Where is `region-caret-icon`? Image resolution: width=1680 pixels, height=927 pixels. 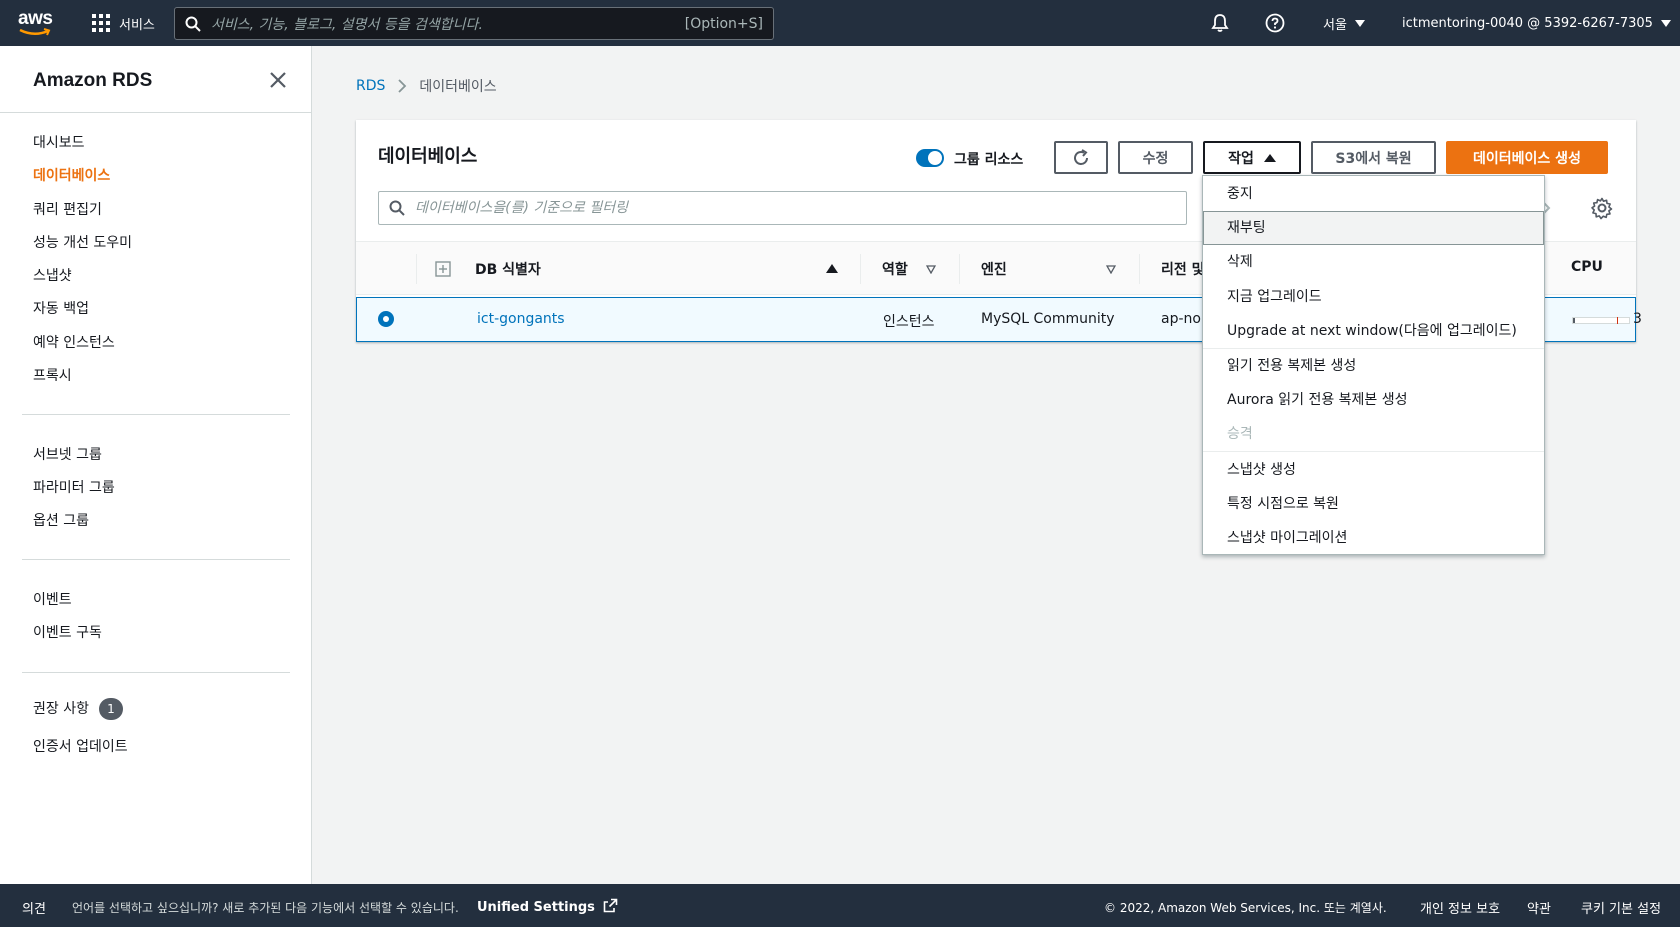 region-caret-icon is located at coordinates (1359, 23).